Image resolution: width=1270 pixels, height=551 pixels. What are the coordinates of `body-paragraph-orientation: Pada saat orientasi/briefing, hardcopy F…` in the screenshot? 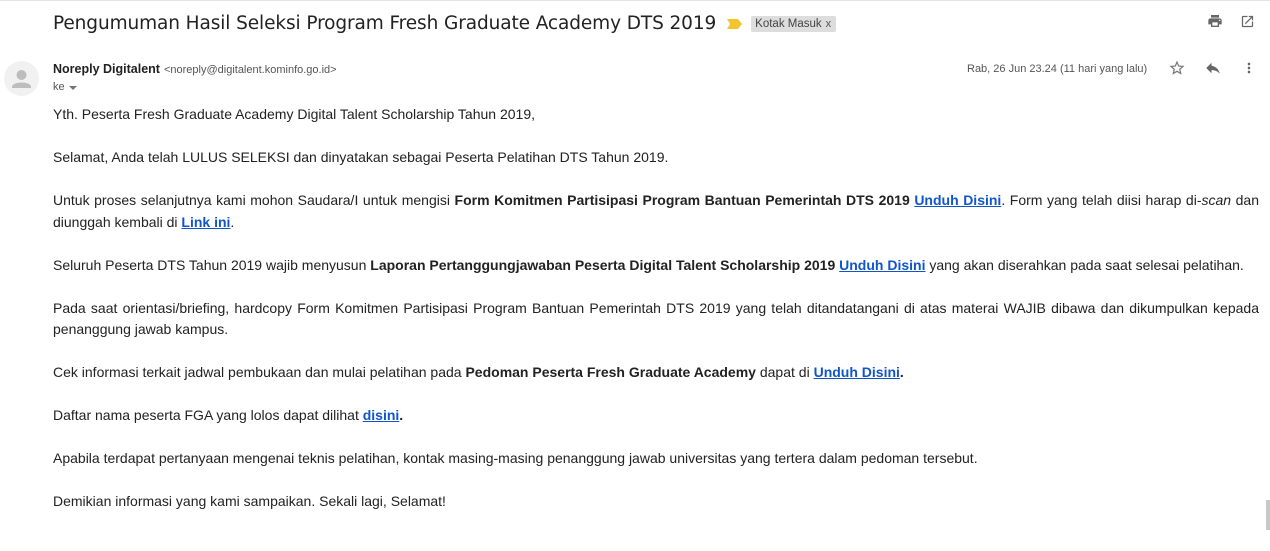 It's located at (656, 318).